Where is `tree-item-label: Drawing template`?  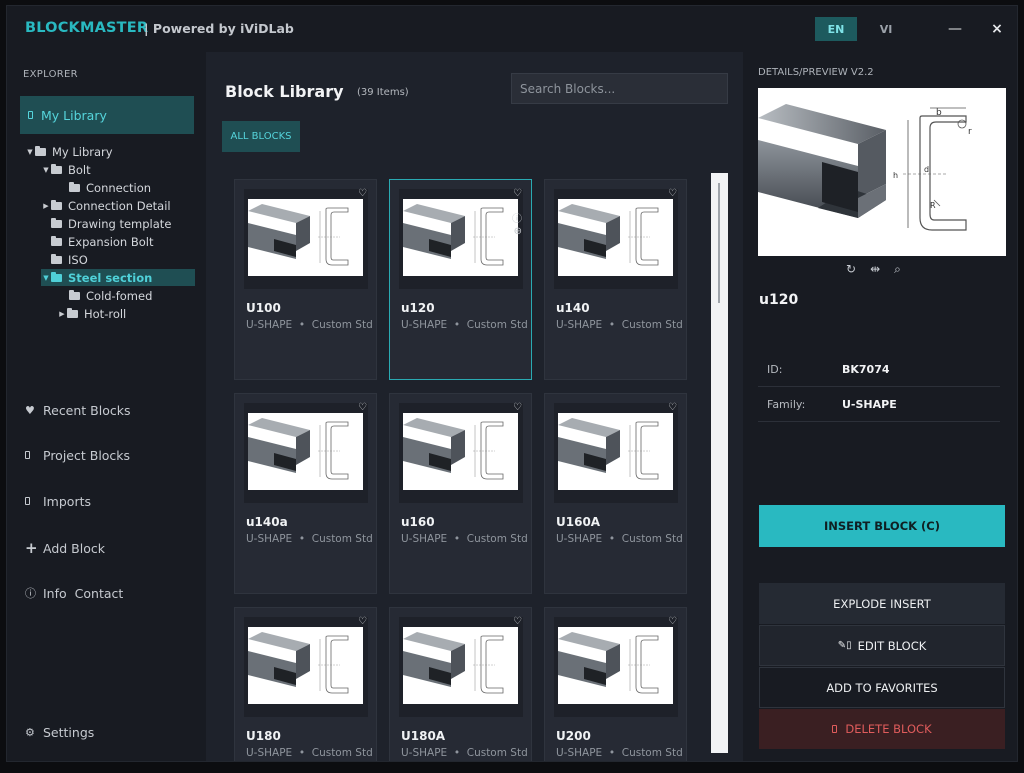 tree-item-label: Drawing template is located at coordinates (120, 223).